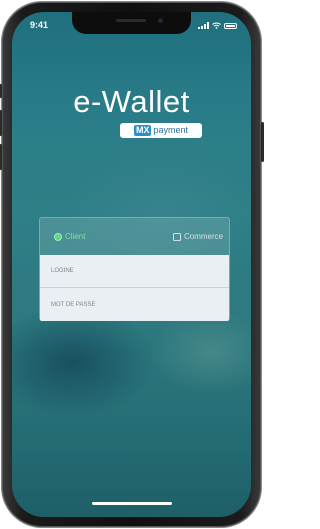 Image resolution: width=320 pixels, height=529 pixels. I want to click on radio-unchecked-icon, so click(177, 236).